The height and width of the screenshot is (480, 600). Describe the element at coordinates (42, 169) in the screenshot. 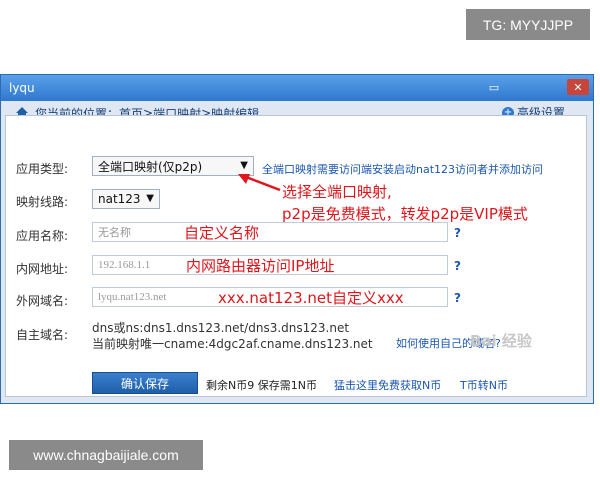

I see `app-type-label: 应用类型:` at that location.